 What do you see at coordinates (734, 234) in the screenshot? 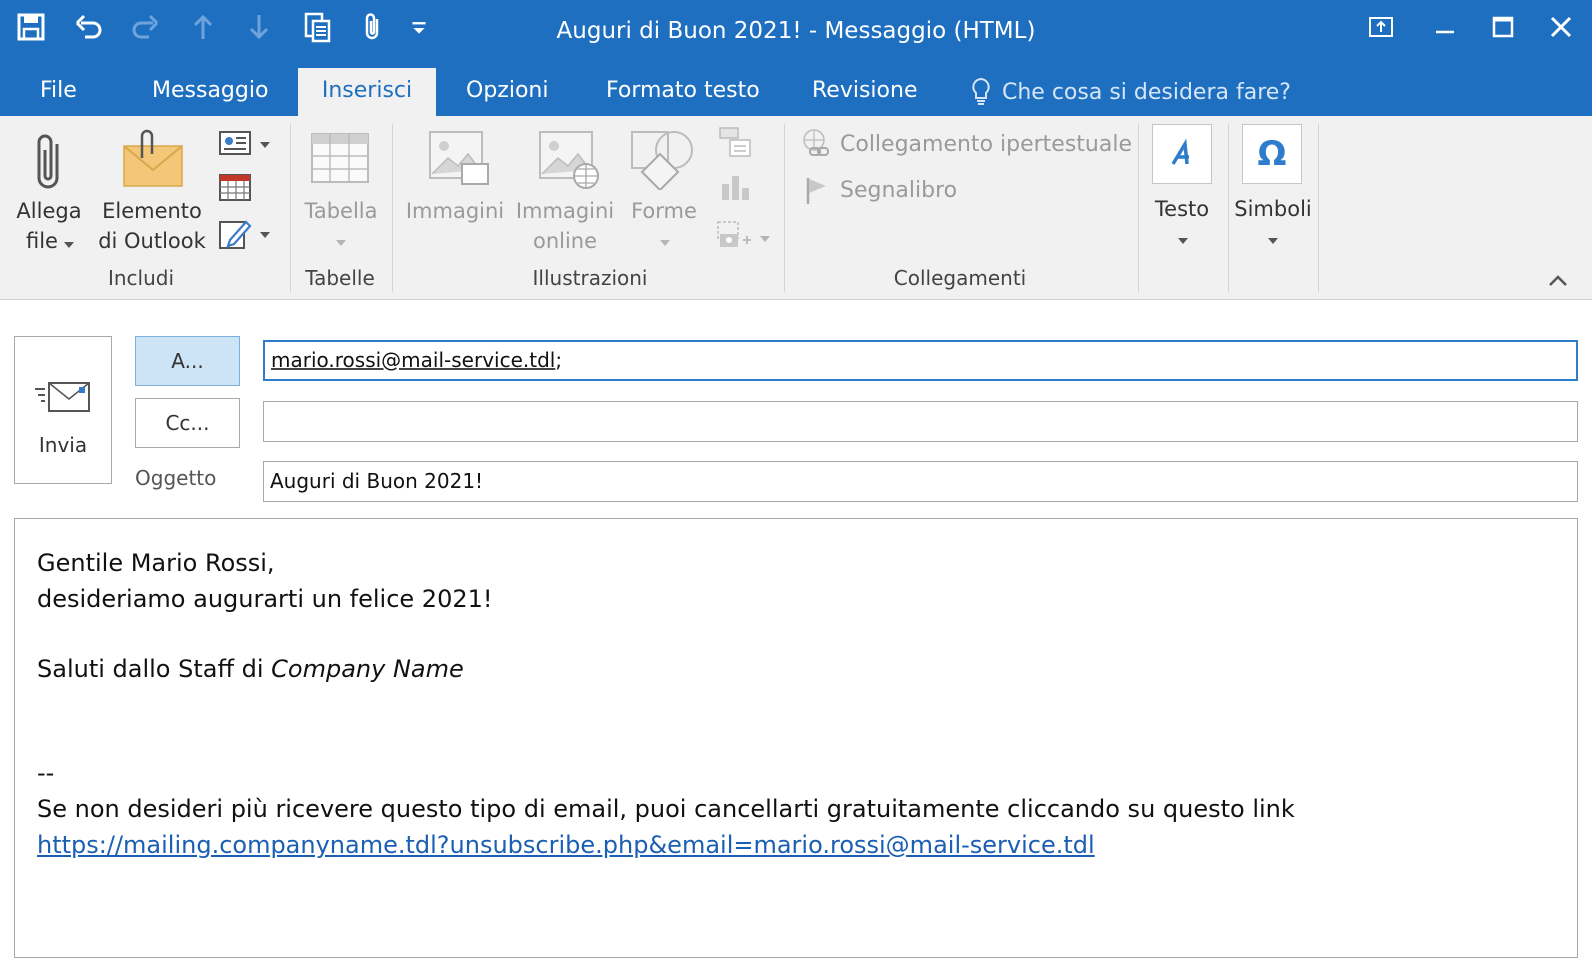
I see `screenshot-icon` at bounding box center [734, 234].